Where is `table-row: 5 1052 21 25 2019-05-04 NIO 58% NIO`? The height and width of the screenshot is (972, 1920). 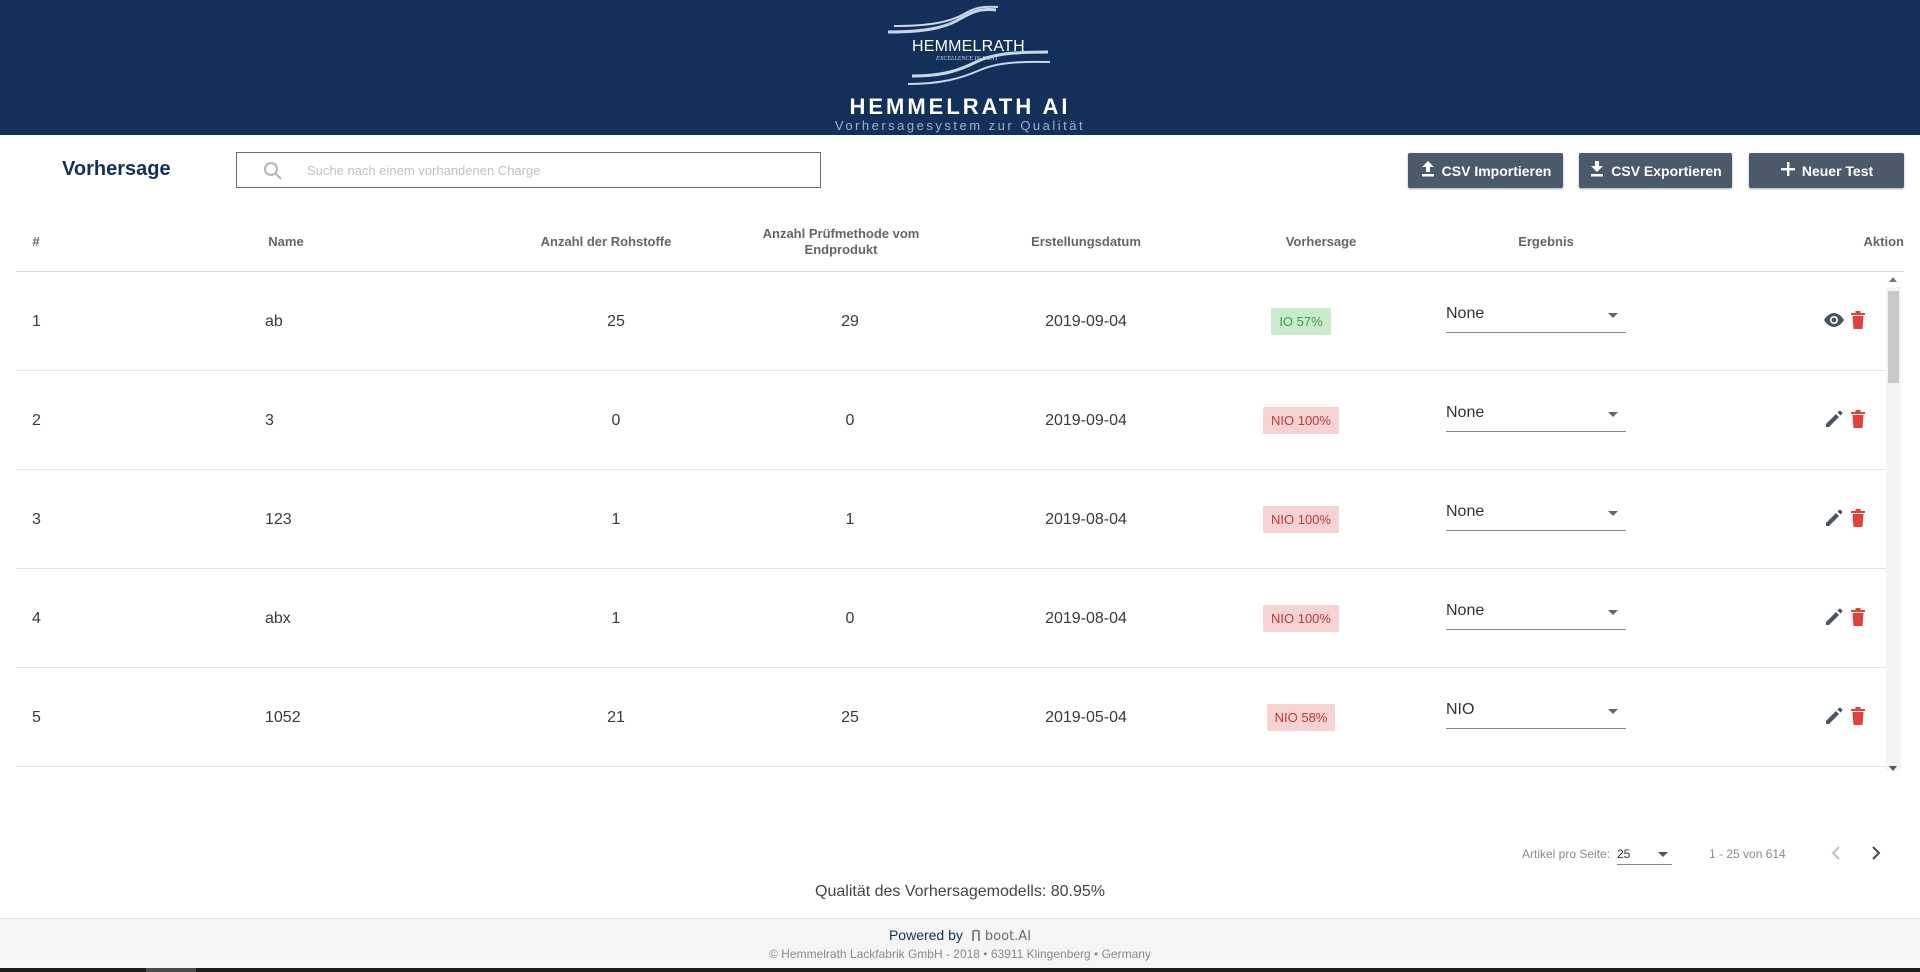
table-row: 5 1052 21 25 2019-05-04 NIO 58% NIO is located at coordinates (951, 717).